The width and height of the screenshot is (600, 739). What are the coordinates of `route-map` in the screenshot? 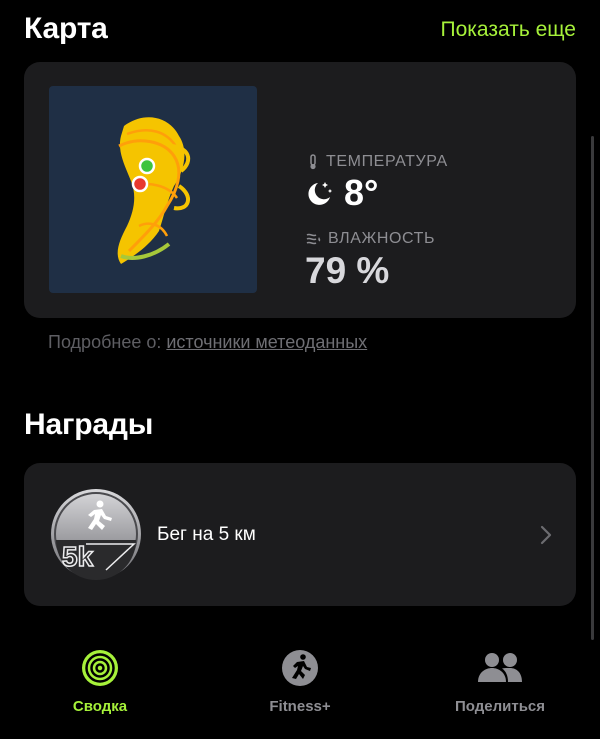 It's located at (153, 189).